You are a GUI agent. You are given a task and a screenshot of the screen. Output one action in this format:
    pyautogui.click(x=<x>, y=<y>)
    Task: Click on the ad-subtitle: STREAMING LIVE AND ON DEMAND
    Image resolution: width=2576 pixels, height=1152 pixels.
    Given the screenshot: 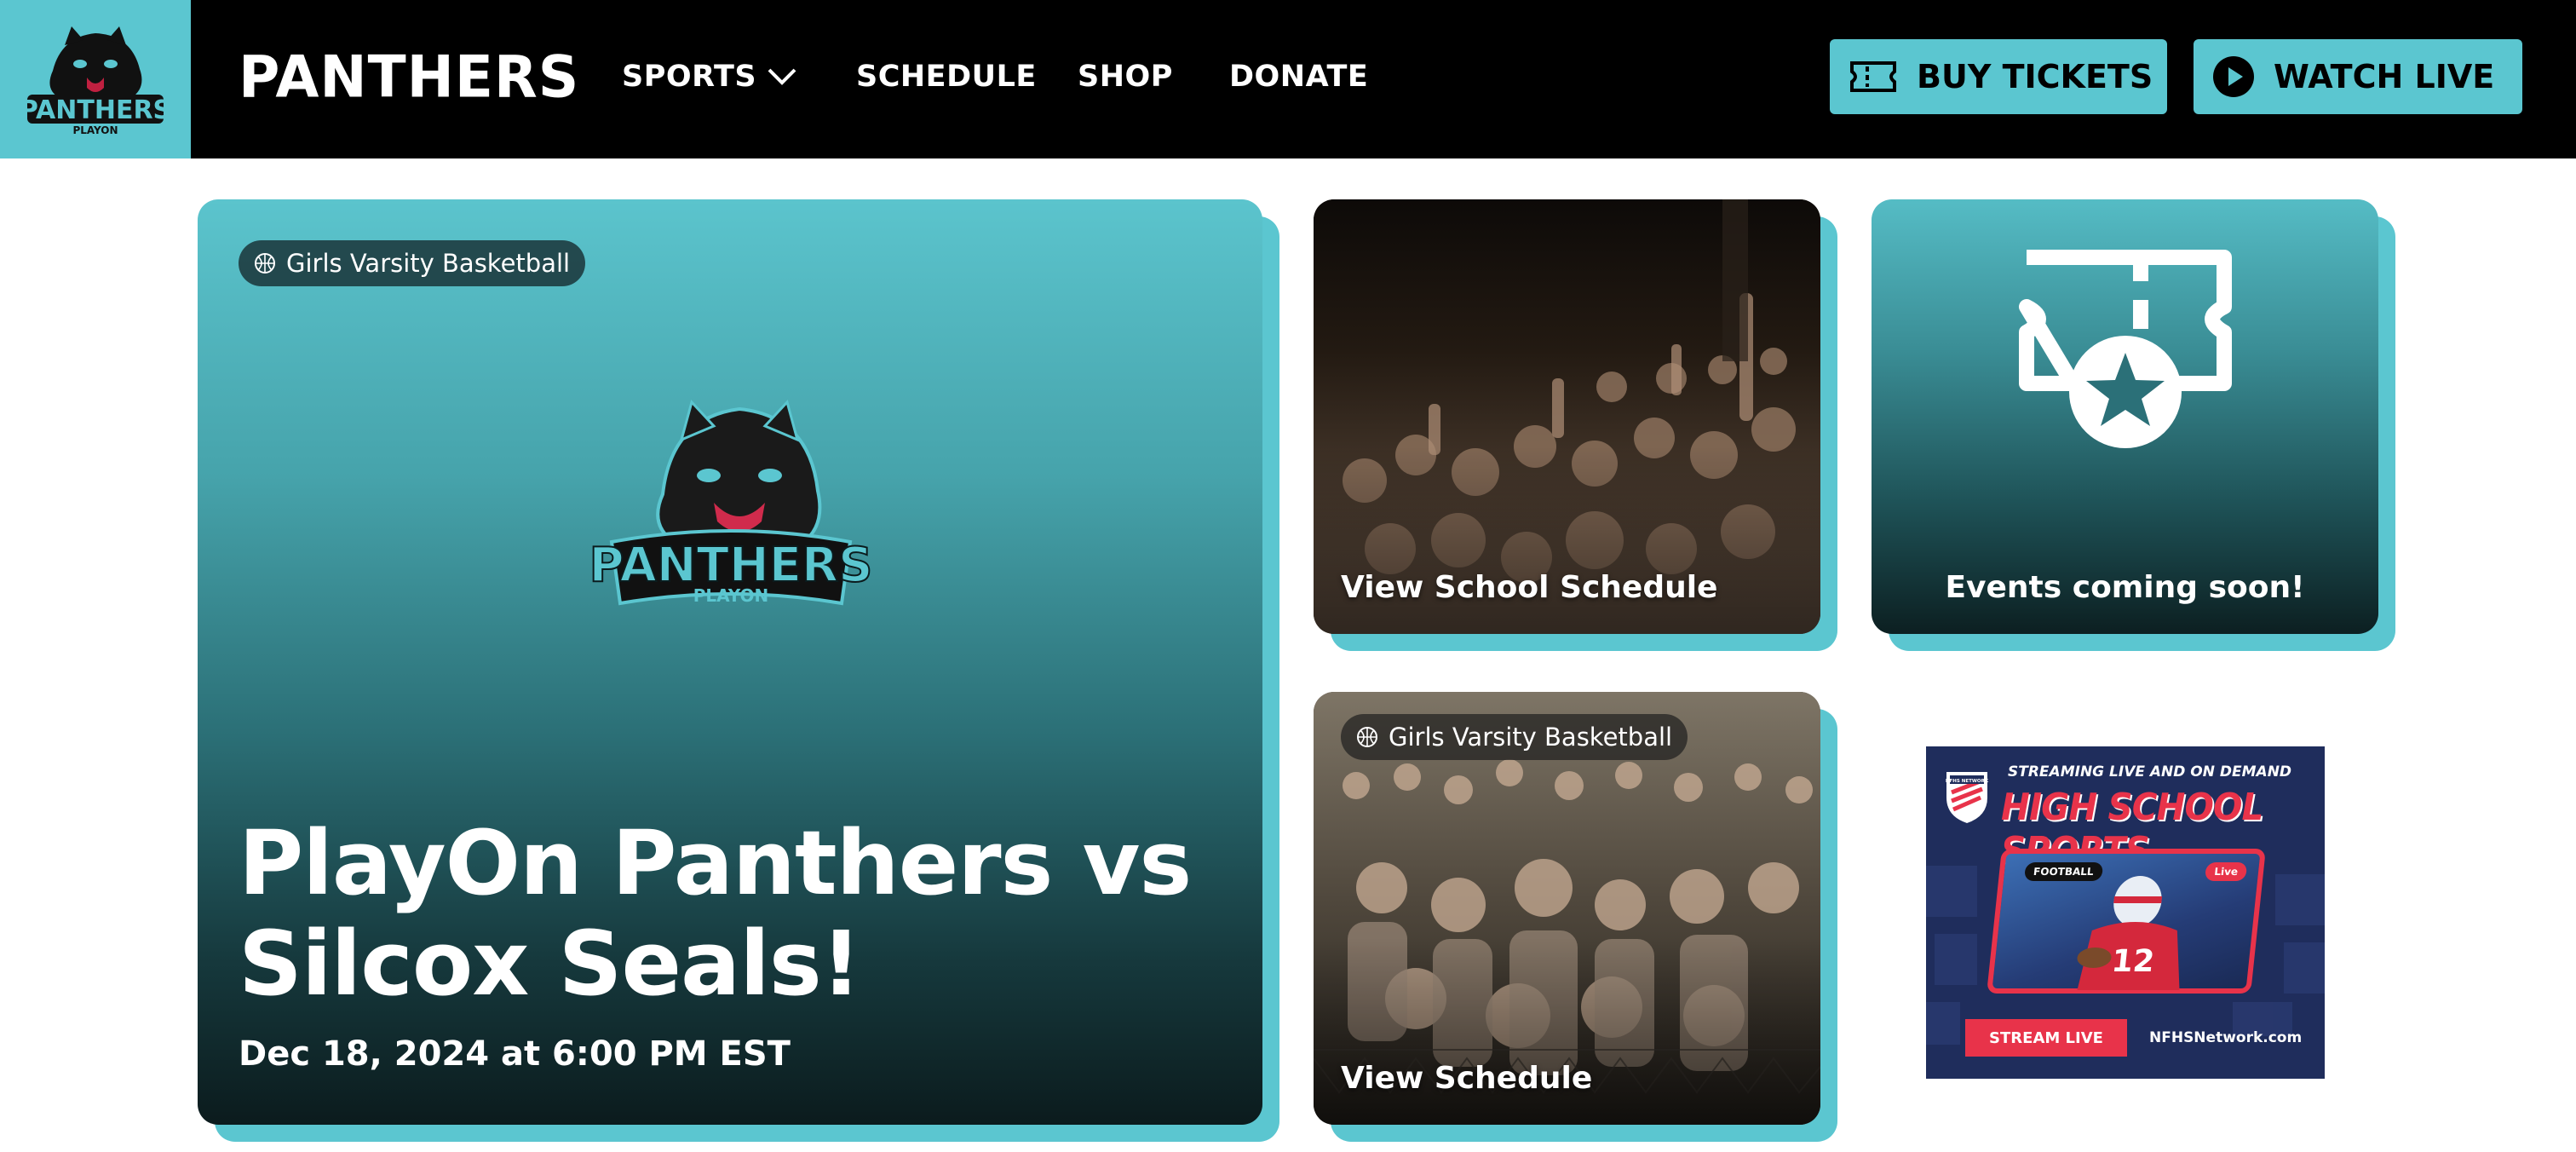 What is the action you would take?
    pyautogui.click(x=2150, y=772)
    